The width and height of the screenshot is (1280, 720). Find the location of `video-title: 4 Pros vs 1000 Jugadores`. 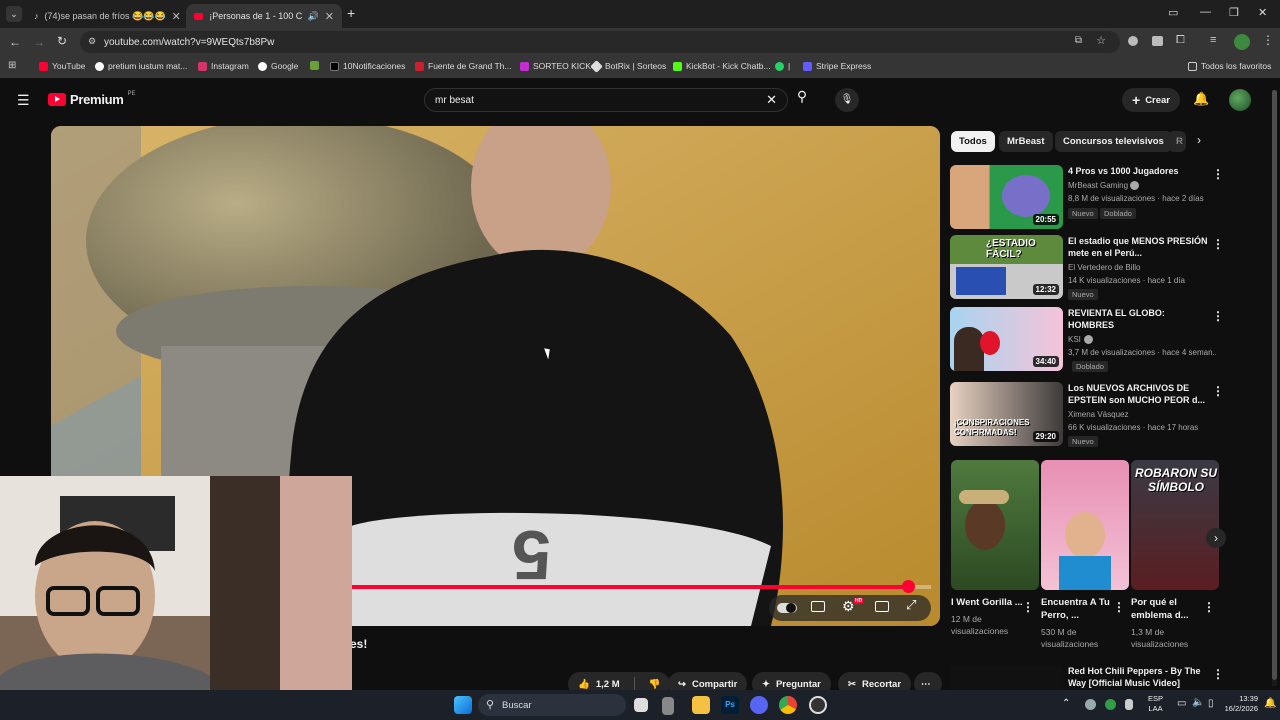

video-title: 4 Pros vs 1000 Jugadores is located at coordinates (1138, 171).